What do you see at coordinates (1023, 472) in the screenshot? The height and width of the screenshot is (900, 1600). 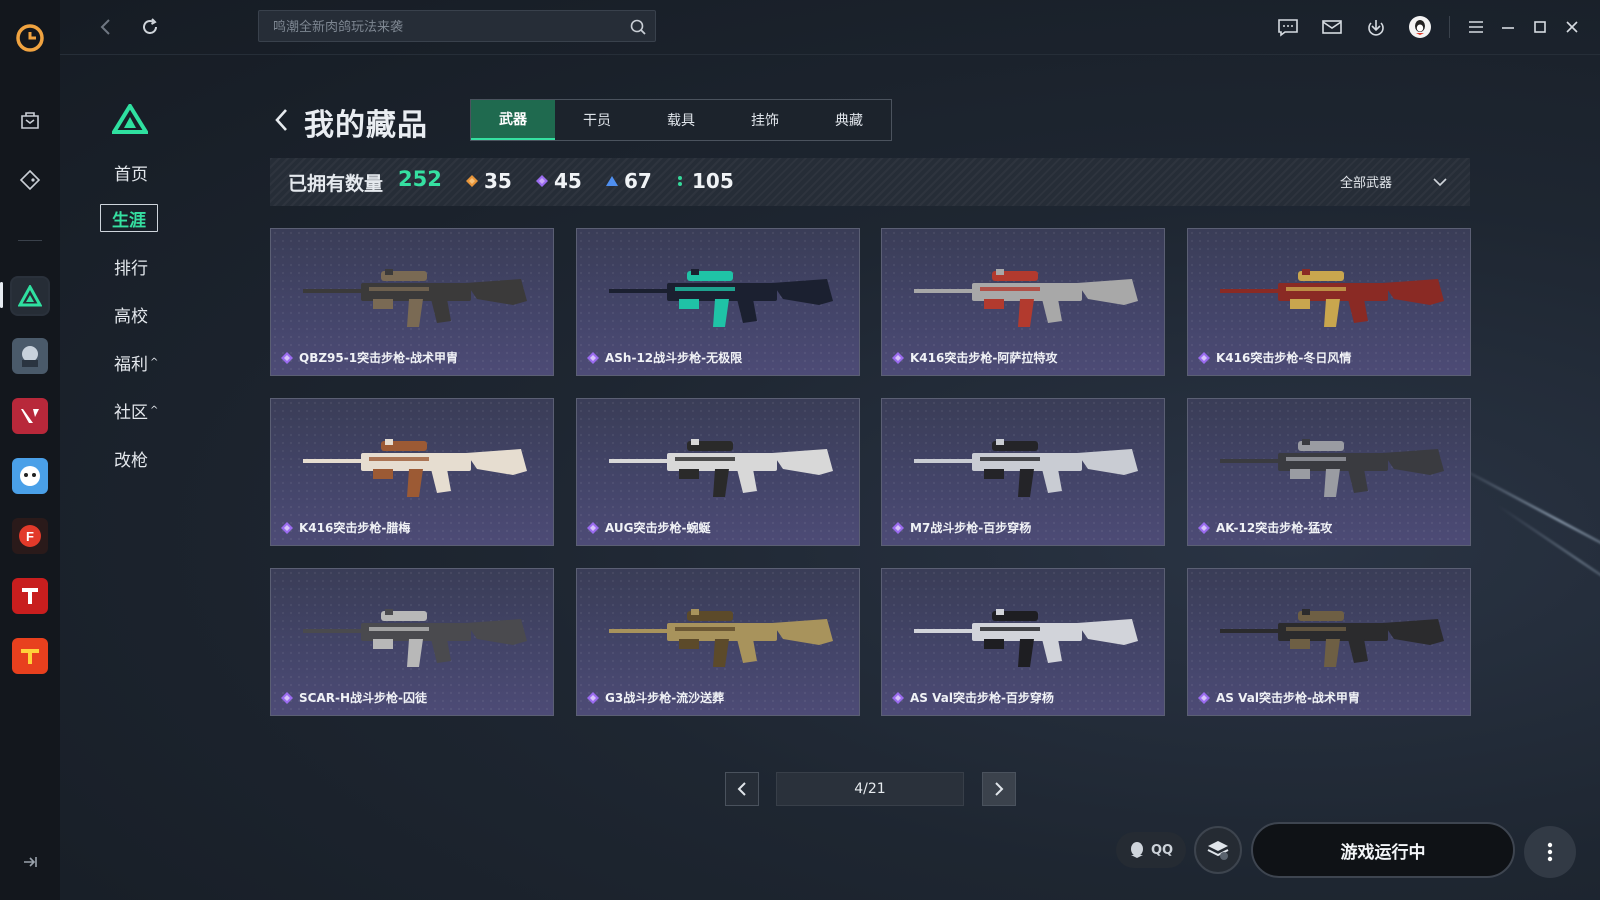 I see `weapon-card: M7战斗步枪-百步穿杨` at bounding box center [1023, 472].